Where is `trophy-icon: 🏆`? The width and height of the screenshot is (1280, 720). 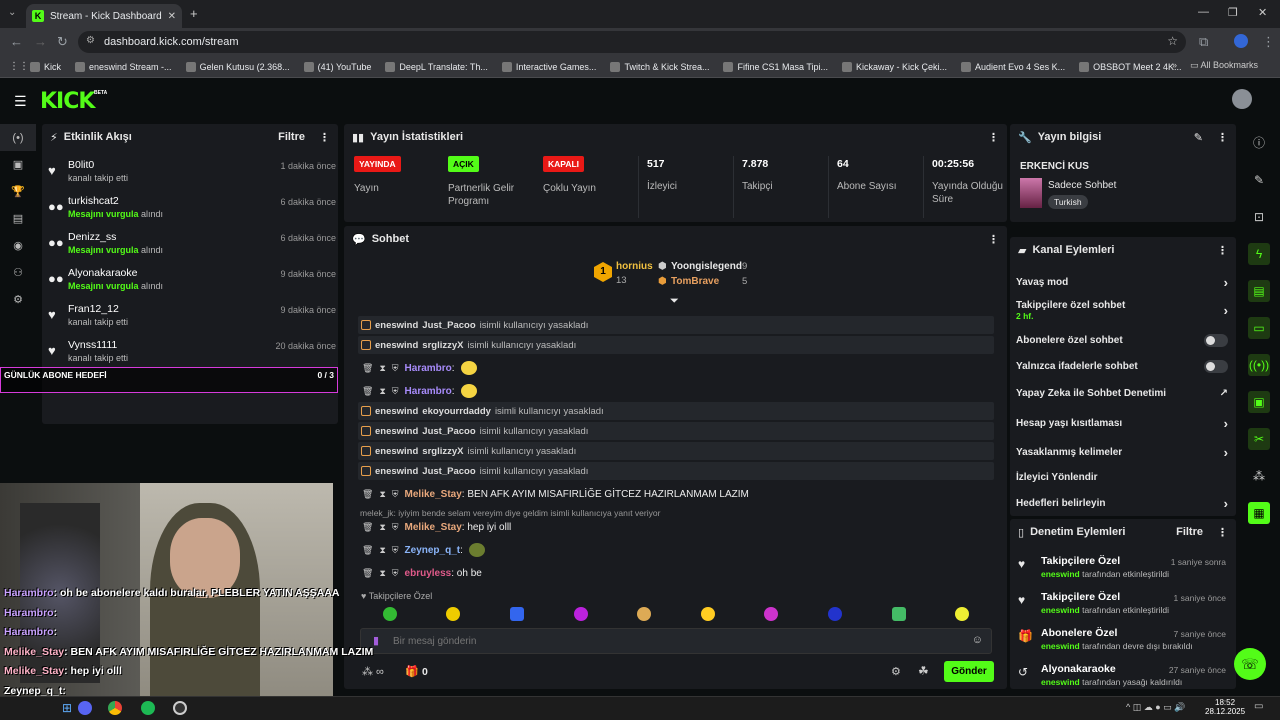 trophy-icon: 🏆 is located at coordinates (18, 191).